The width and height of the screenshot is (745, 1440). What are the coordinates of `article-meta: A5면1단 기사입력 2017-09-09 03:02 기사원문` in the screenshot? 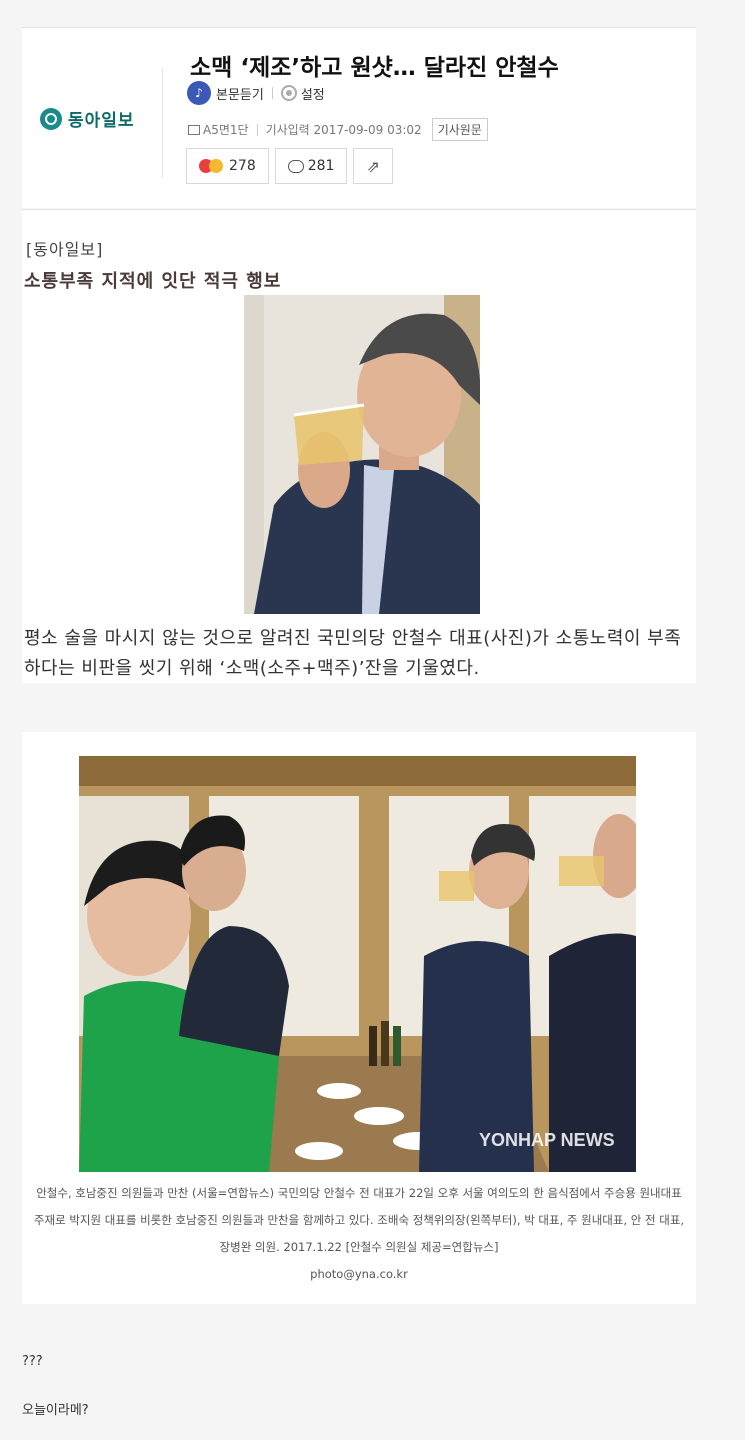 It's located at (338, 129).